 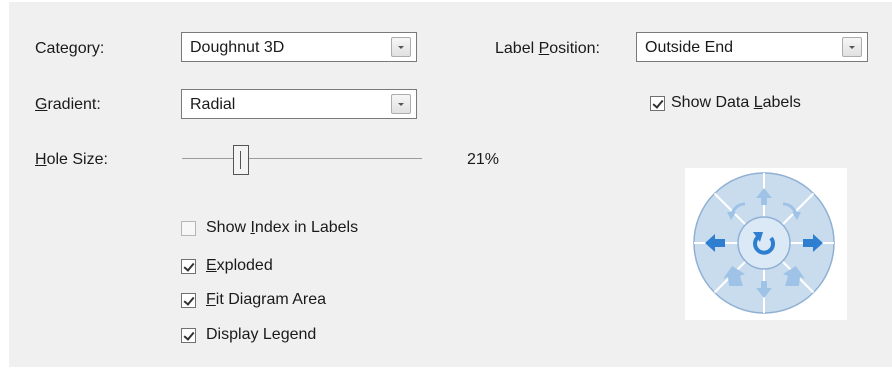 What do you see at coordinates (188, 335) in the screenshot?
I see `display-legend-checkbox` at bounding box center [188, 335].